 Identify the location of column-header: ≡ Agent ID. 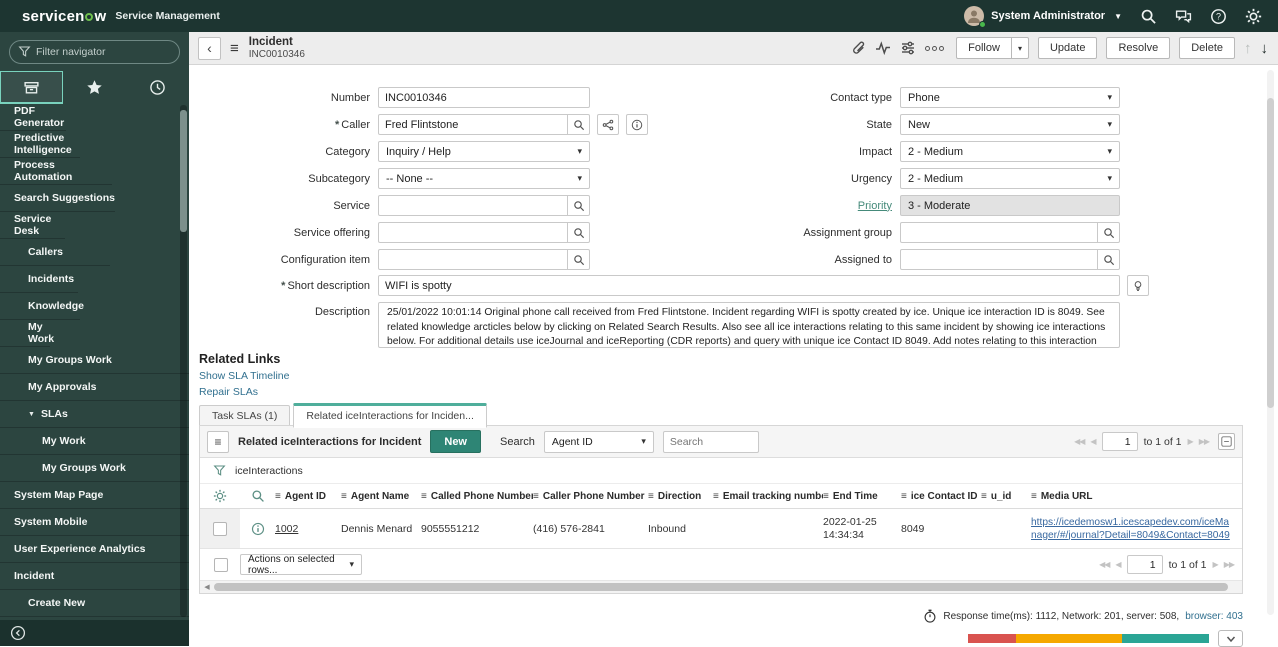
(308, 496).